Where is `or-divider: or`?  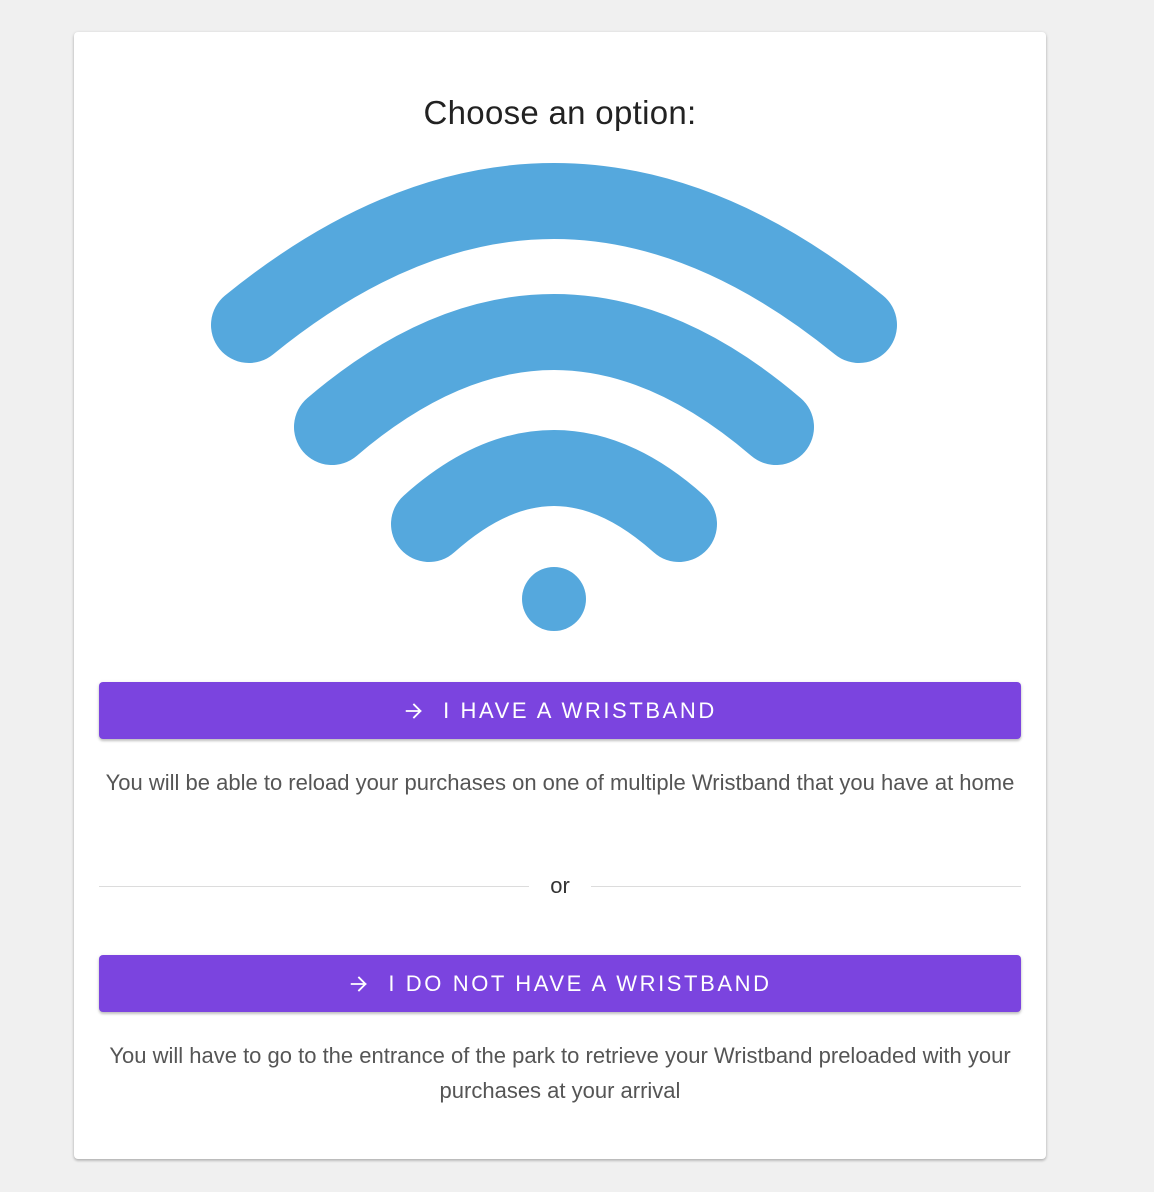 or-divider: or is located at coordinates (560, 886).